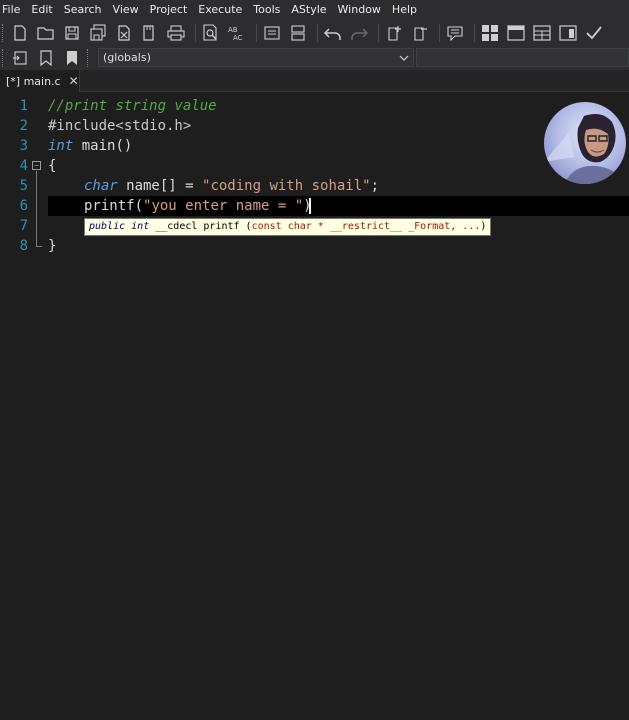 The height and width of the screenshot is (720, 629). What do you see at coordinates (404, 58) in the screenshot?
I see `chevron-down-icon` at bounding box center [404, 58].